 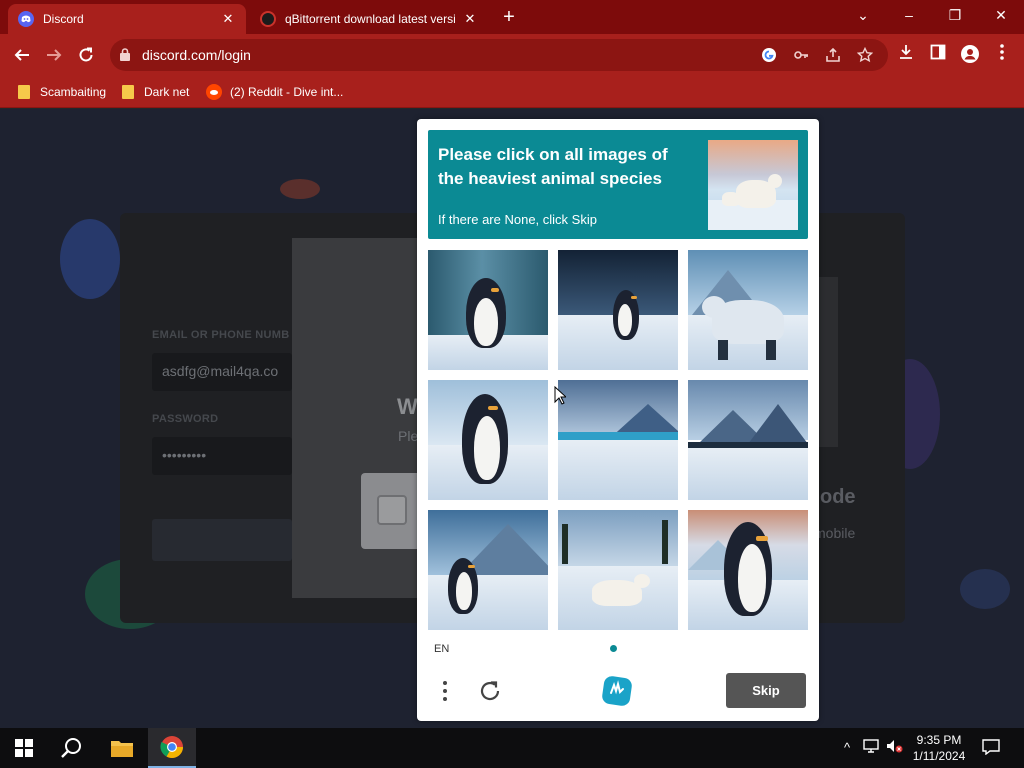 I want to click on mouse-cursor-icon, so click(x=560, y=395).